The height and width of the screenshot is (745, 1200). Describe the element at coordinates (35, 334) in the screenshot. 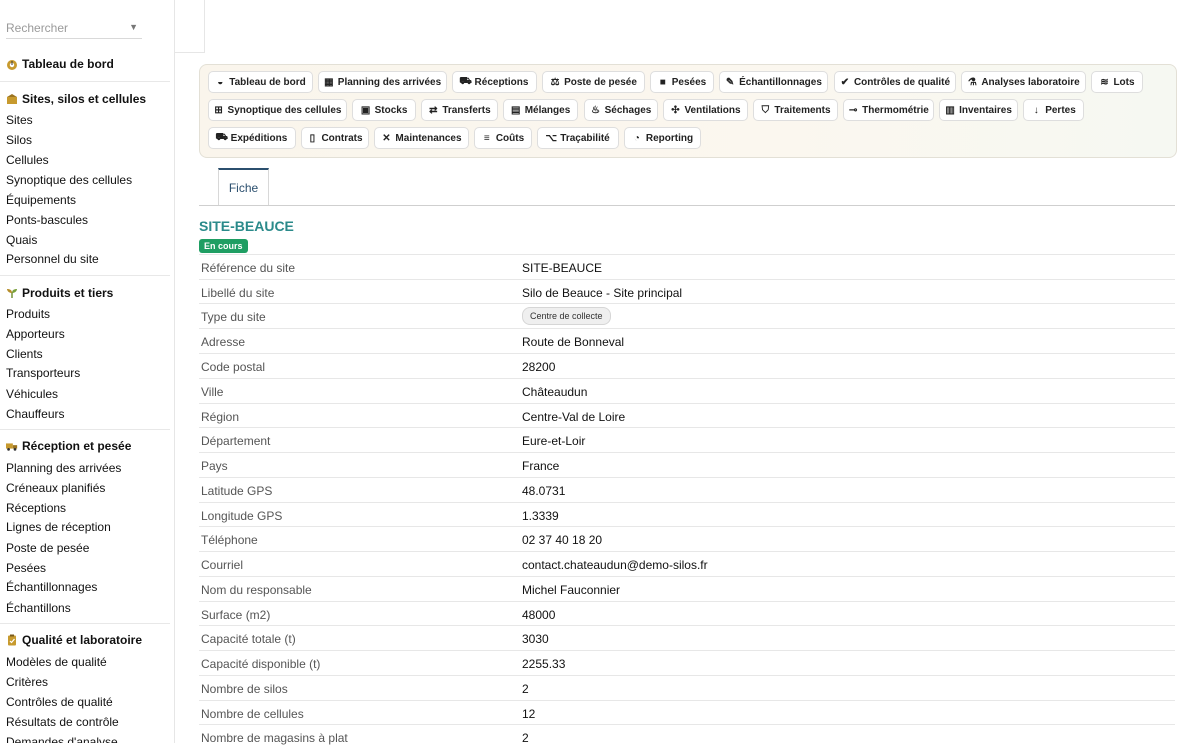

I see `sidebar-item-apporteurs: Apporteurs` at that location.